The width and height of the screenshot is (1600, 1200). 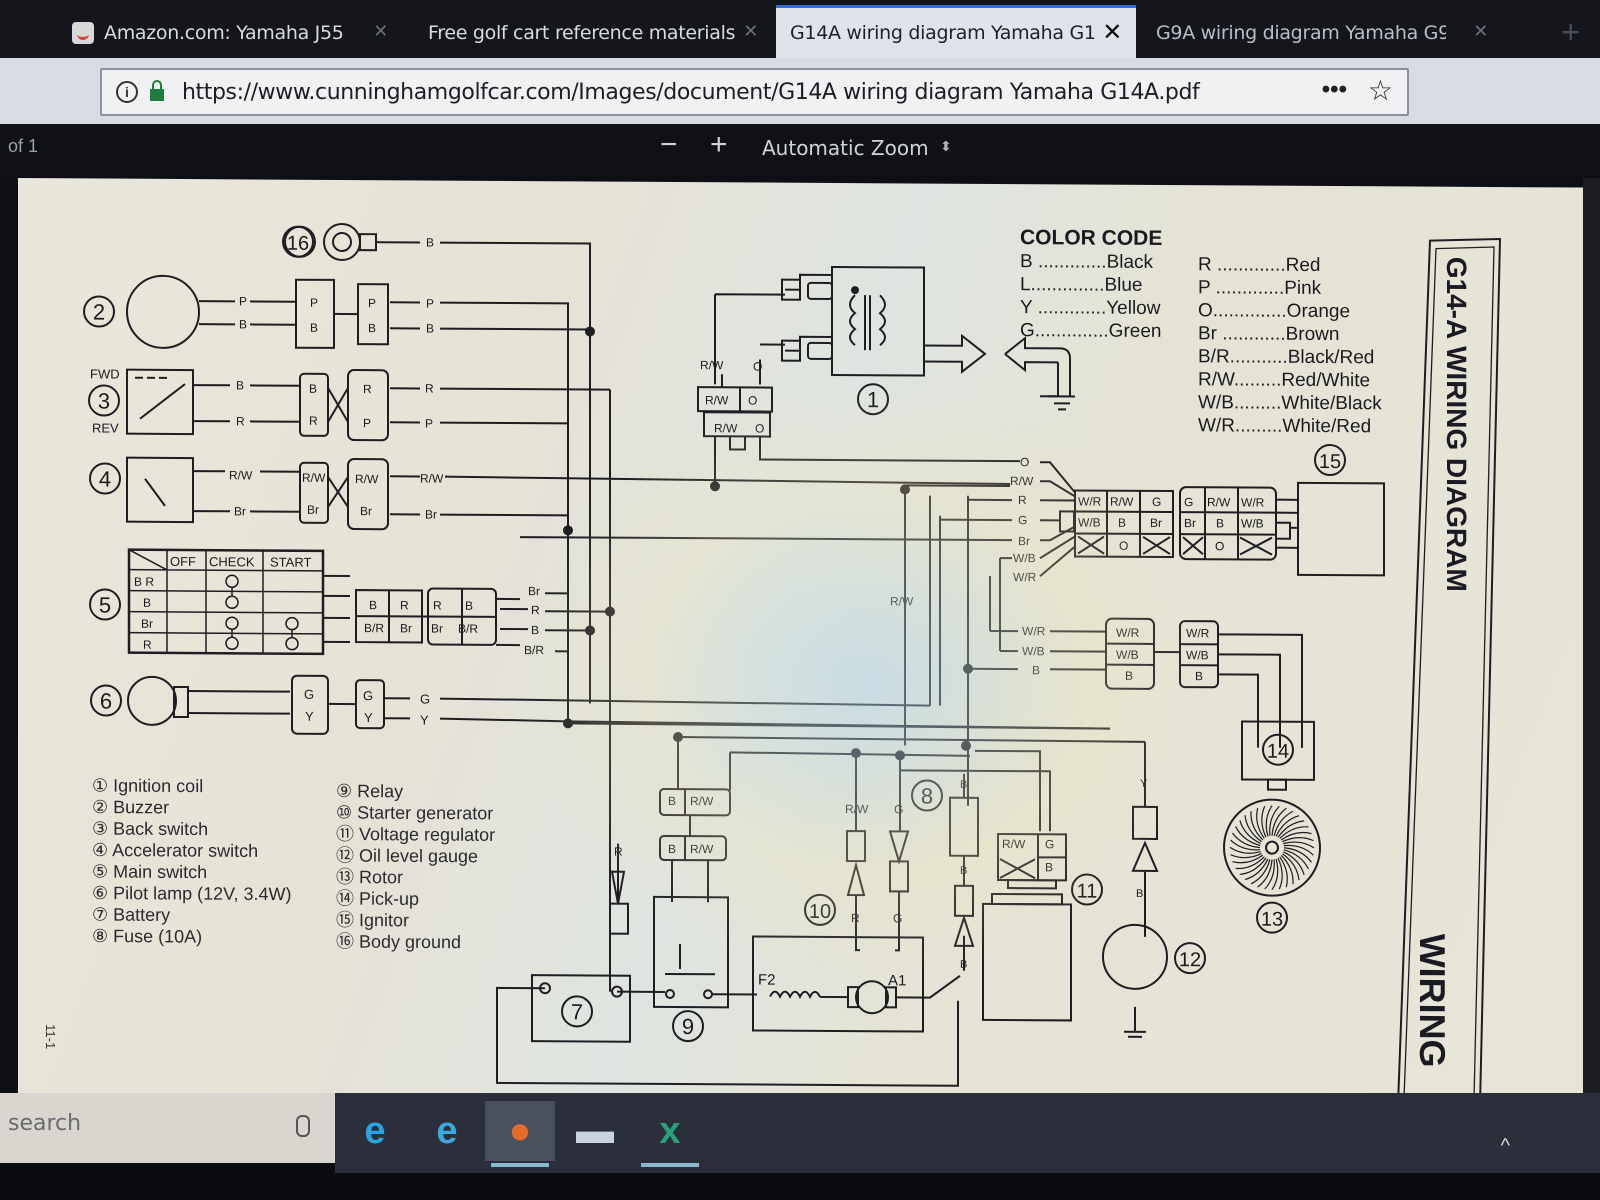 I want to click on color-code-entry: W/B.........White/Black, so click(x=1290, y=403).